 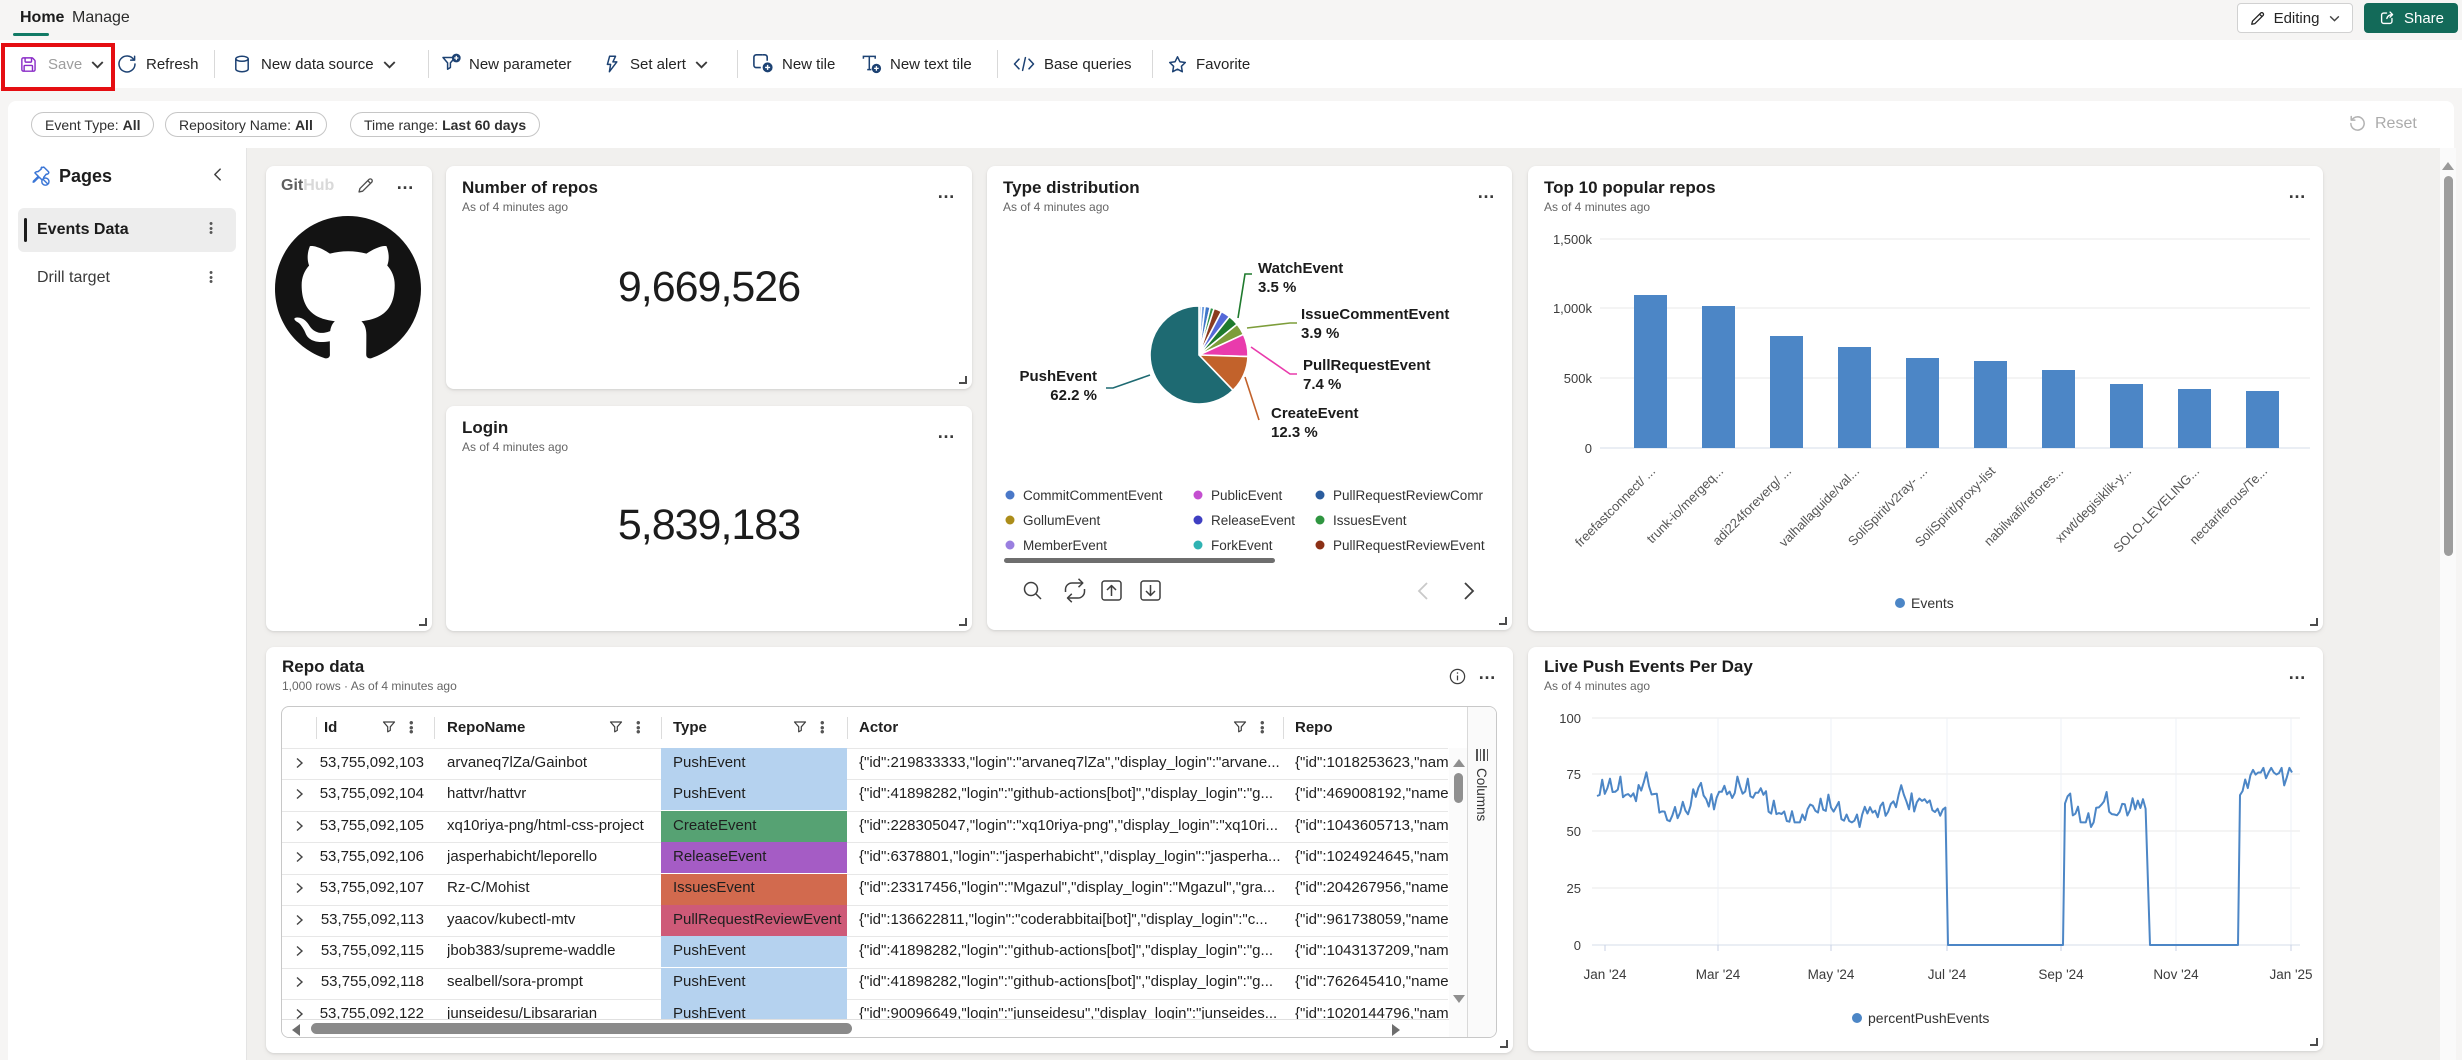 What do you see at coordinates (1315, 413) in the screenshot?
I see `svg-text: CreateEvent` at bounding box center [1315, 413].